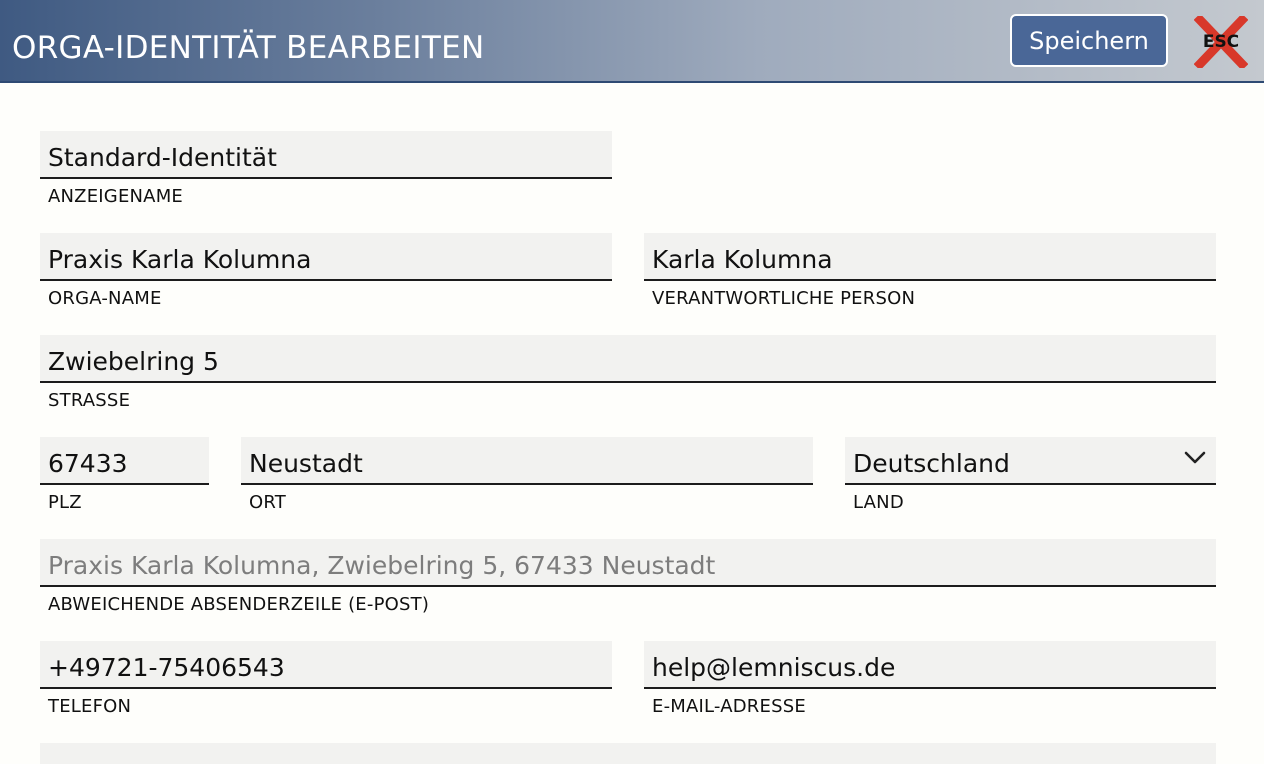  What do you see at coordinates (89, 400) in the screenshot?
I see `street-label: STRASSE` at bounding box center [89, 400].